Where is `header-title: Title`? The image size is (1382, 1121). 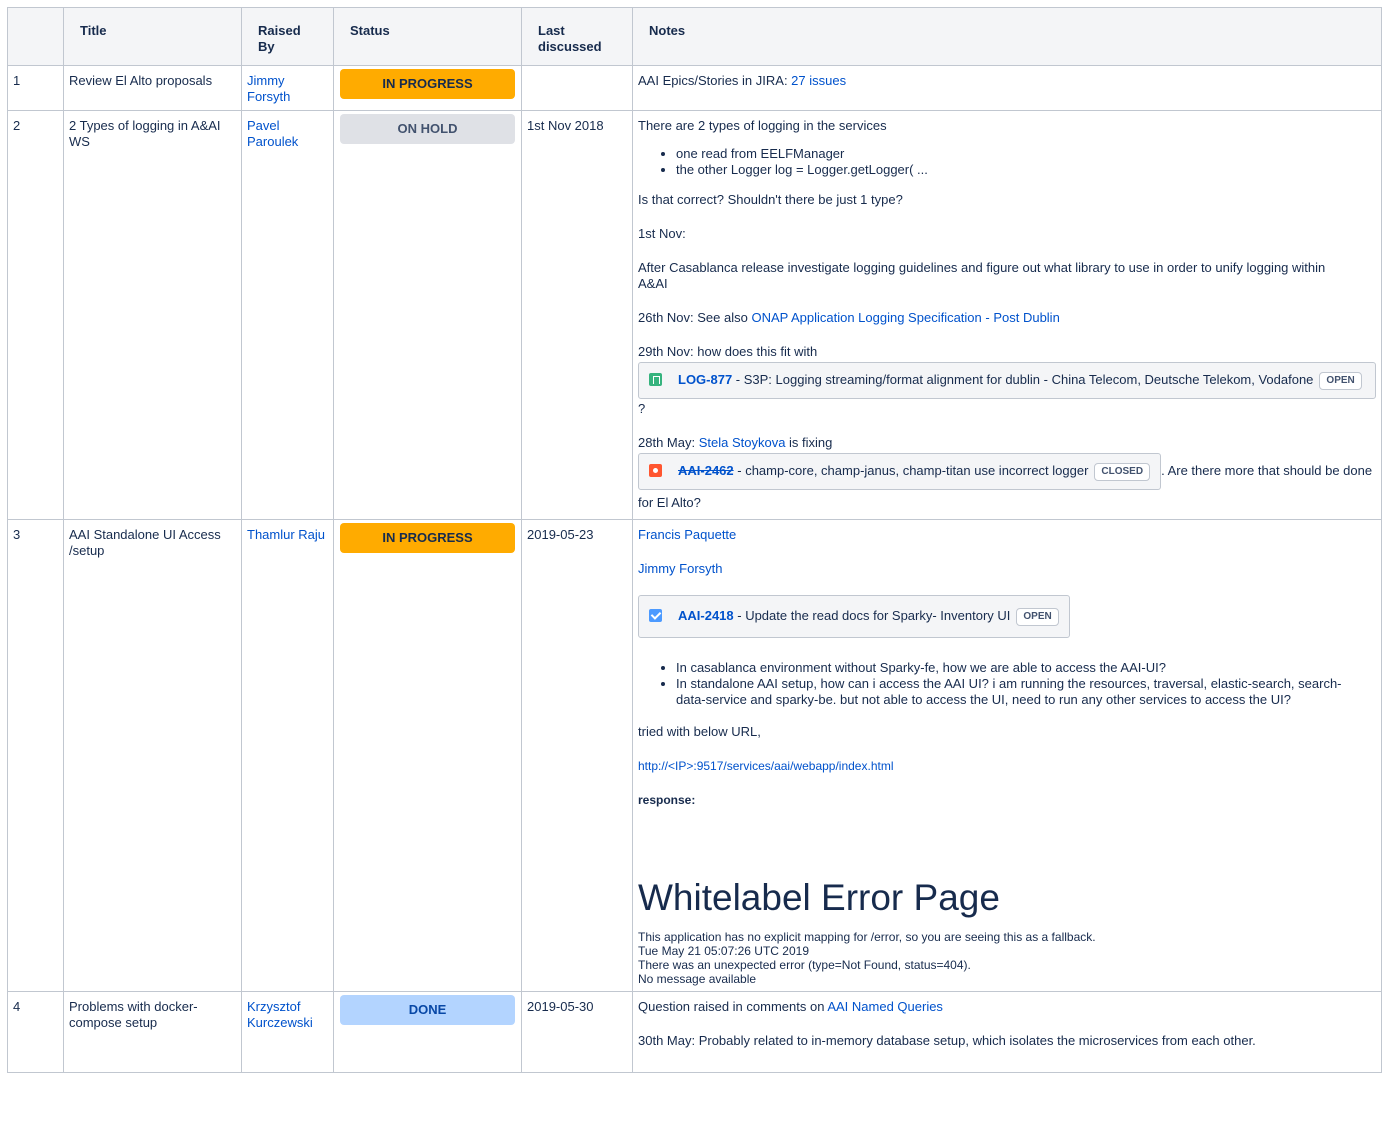
header-title: Title is located at coordinates (152, 36).